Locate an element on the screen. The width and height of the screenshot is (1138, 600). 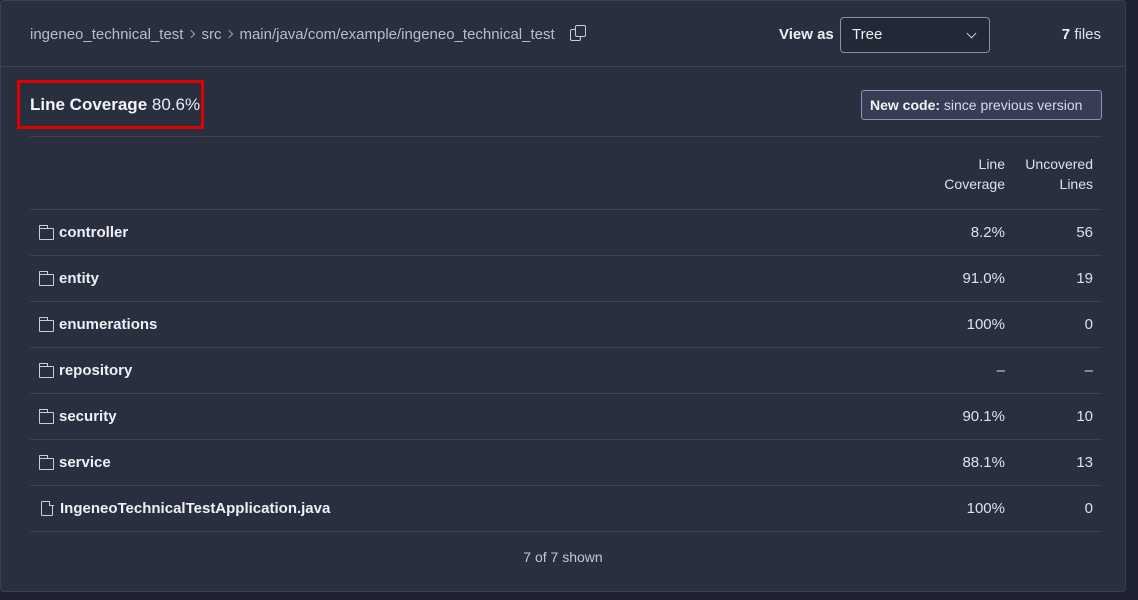
shown-count: 7 of 7 shown is located at coordinates (563, 557).